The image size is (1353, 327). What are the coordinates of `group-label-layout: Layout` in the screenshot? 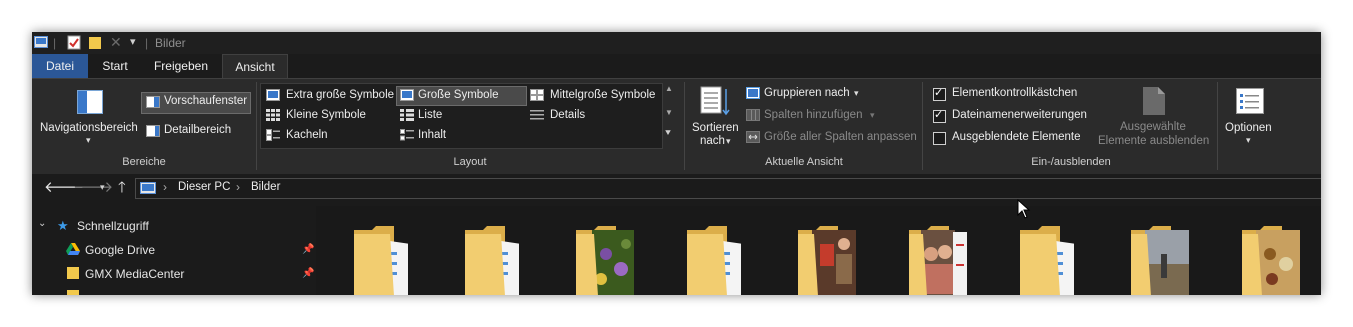 It's located at (470, 162).